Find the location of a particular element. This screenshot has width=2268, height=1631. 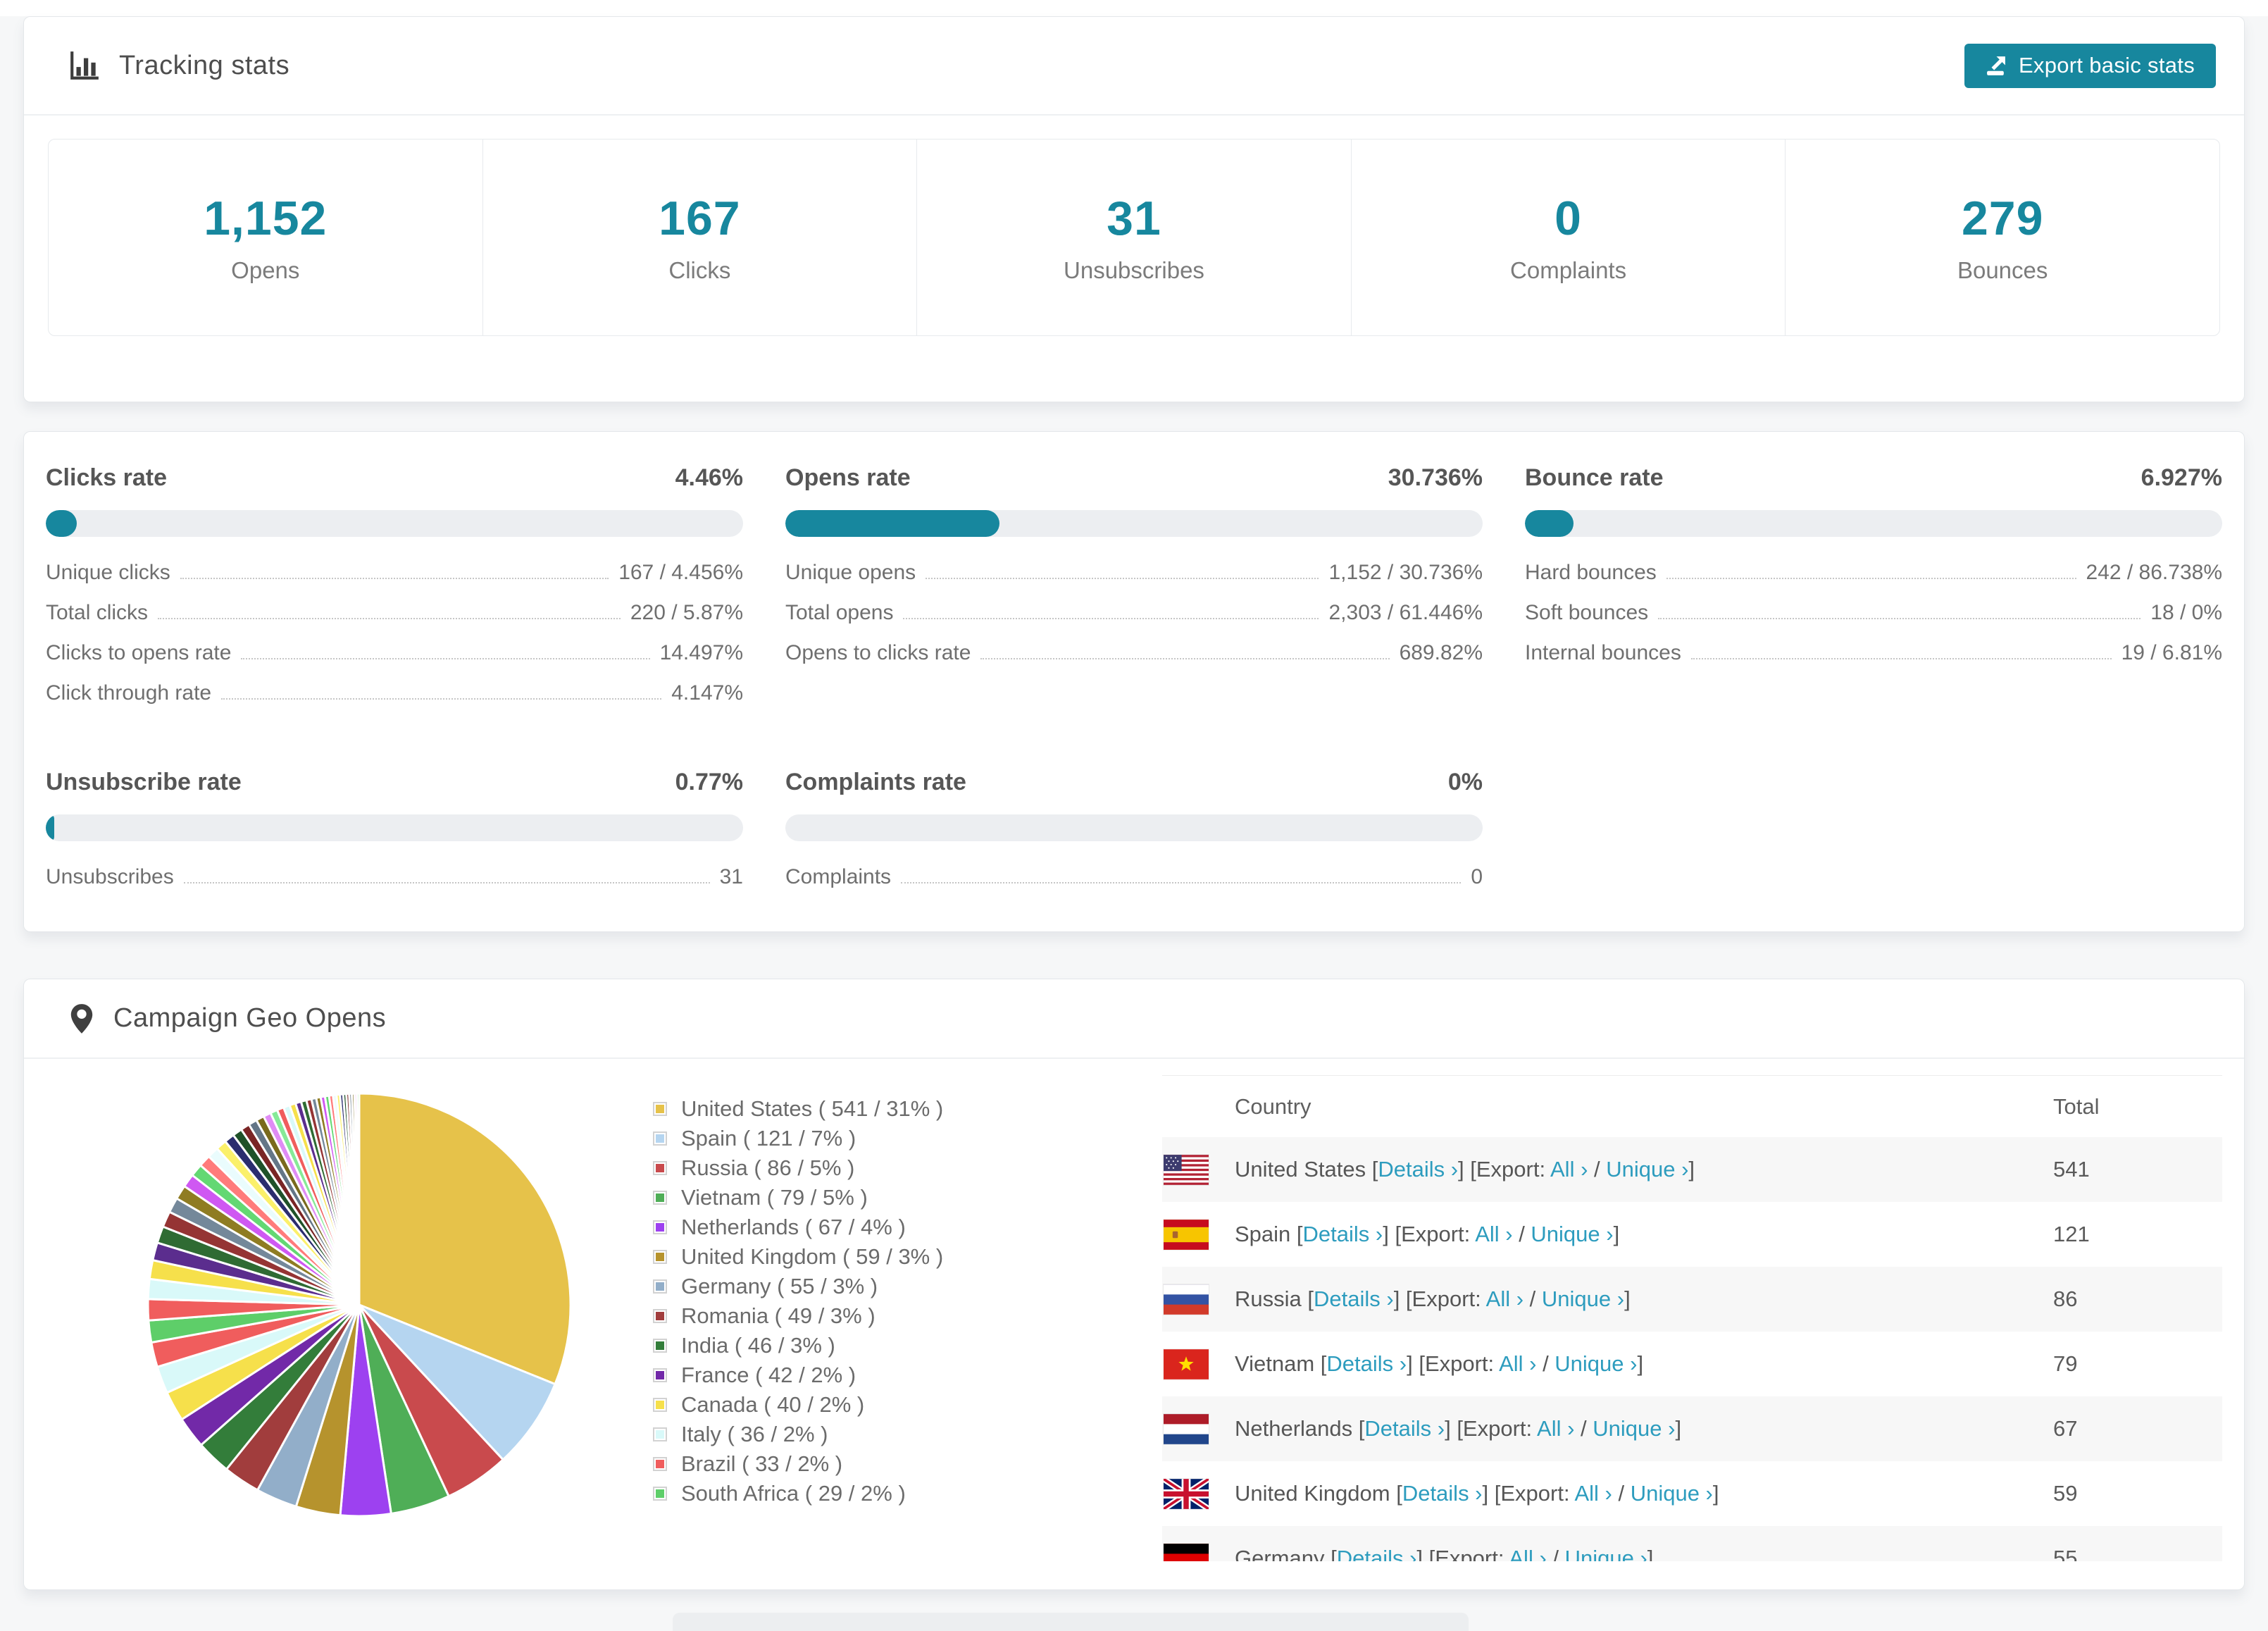

rate-stat-row: Hard bounces 242 / 86.738% is located at coordinates (1873, 573).